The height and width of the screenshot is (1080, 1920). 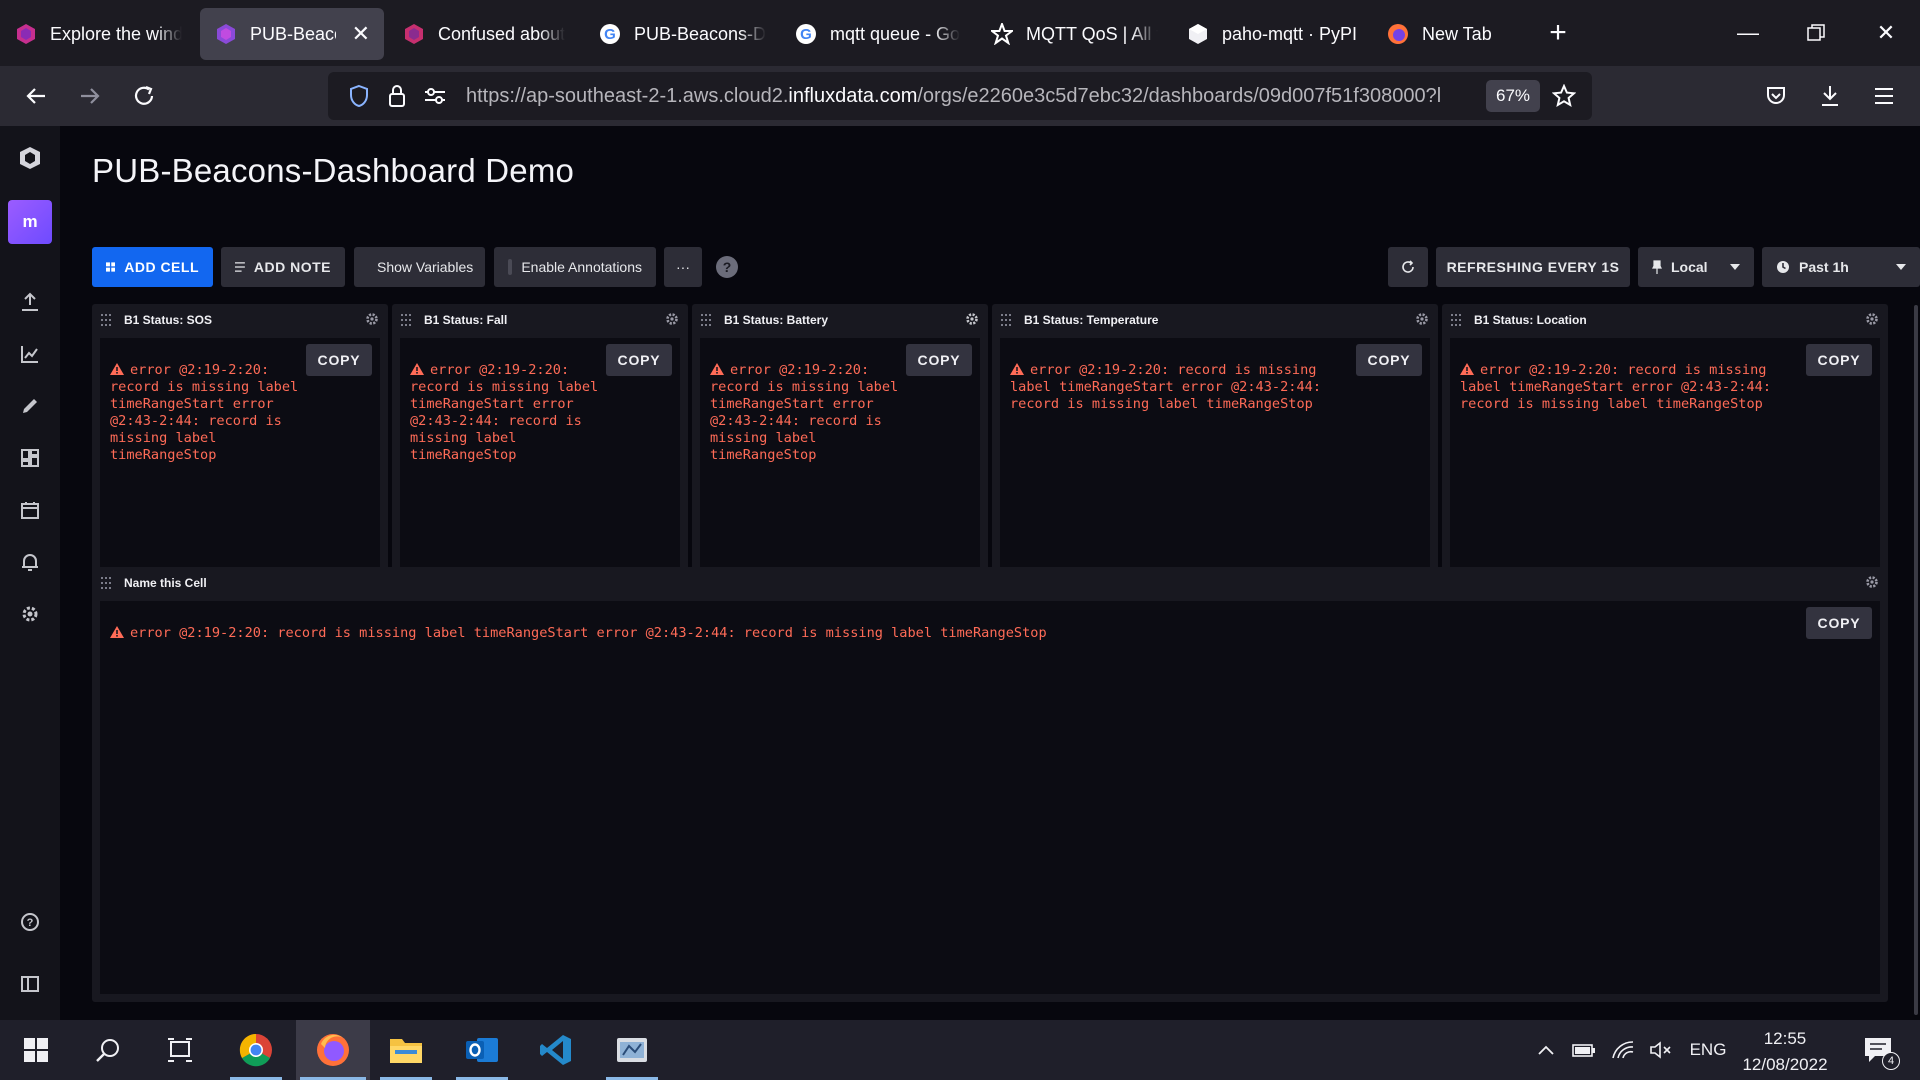 I want to click on browser-tab: paho-mqtt · PyPI, so click(x=1272, y=34).